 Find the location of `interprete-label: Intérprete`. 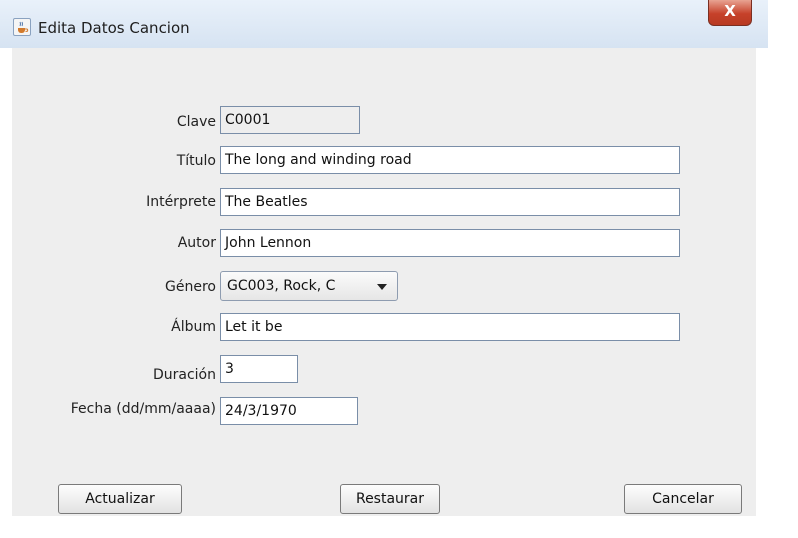

interprete-label: Intérprete is located at coordinates (181, 202).